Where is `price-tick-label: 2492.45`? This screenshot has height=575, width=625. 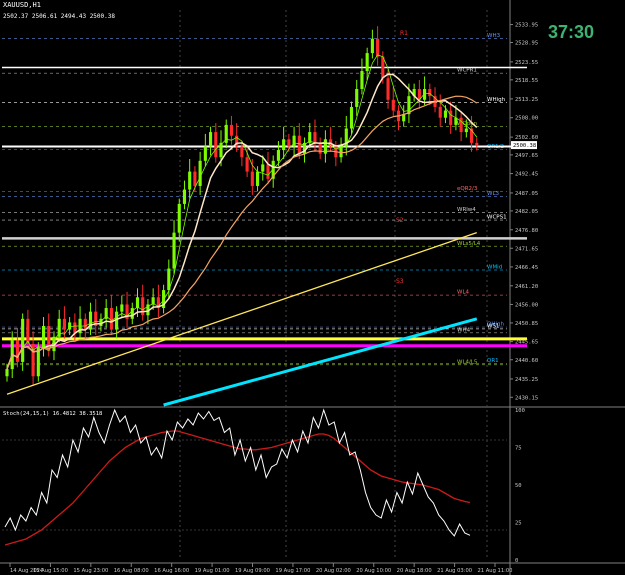 price-tick-label: 2492.45 is located at coordinates (526, 175).